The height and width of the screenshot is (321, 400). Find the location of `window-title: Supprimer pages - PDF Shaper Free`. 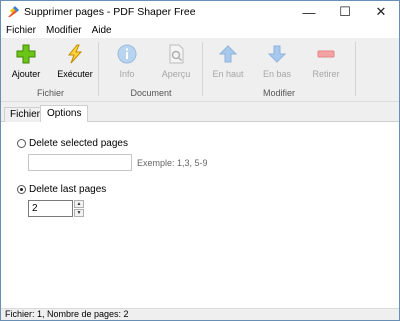

window-title: Supprimer pages - PDF Shaper Free is located at coordinates (110, 12).